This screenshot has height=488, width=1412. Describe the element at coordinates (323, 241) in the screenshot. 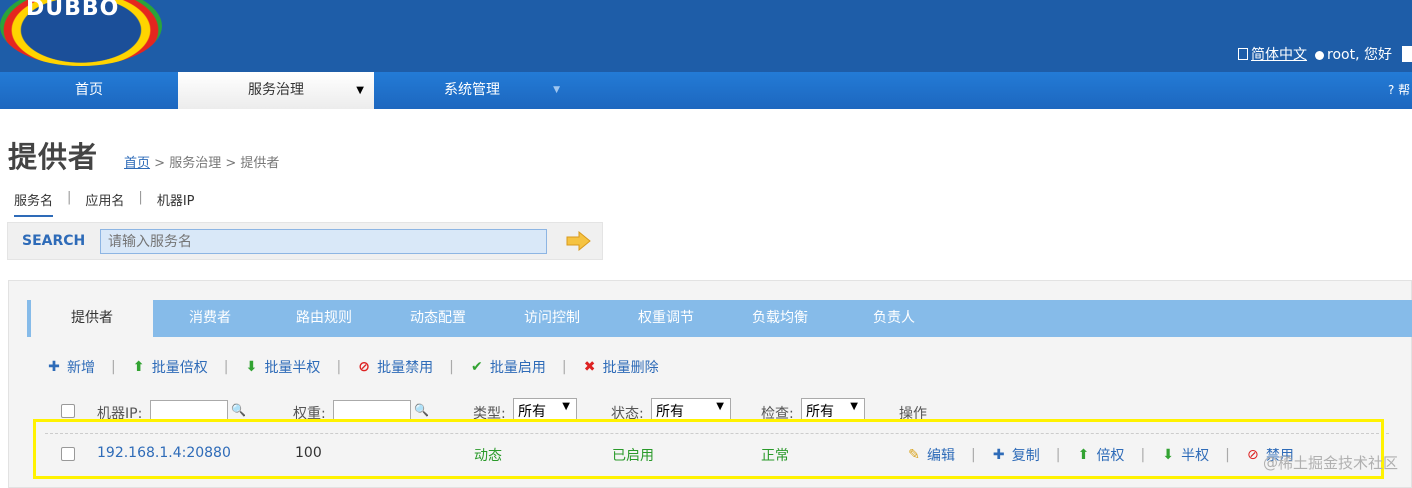

I see `search-input` at that location.